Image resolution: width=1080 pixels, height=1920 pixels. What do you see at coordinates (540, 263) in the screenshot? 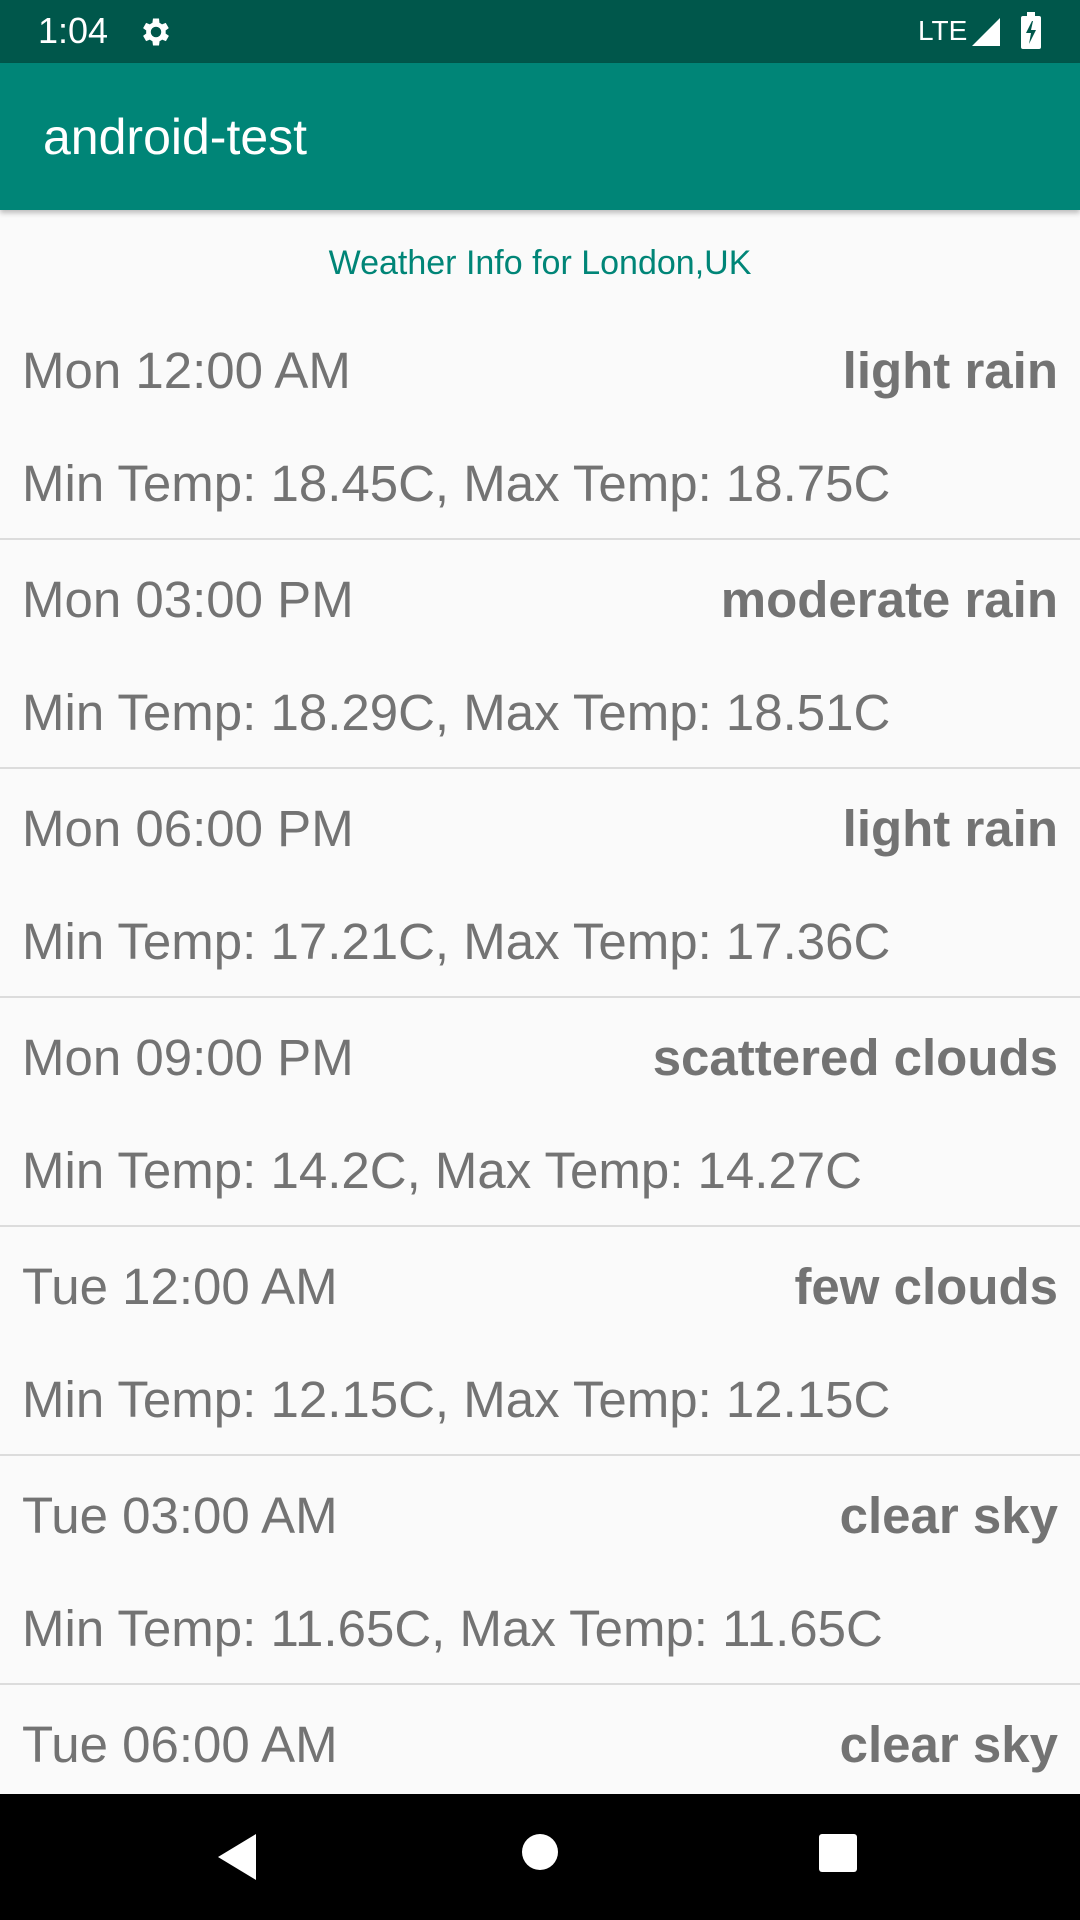
I see `weather-location-heading: Weather Info for London,UK` at bounding box center [540, 263].